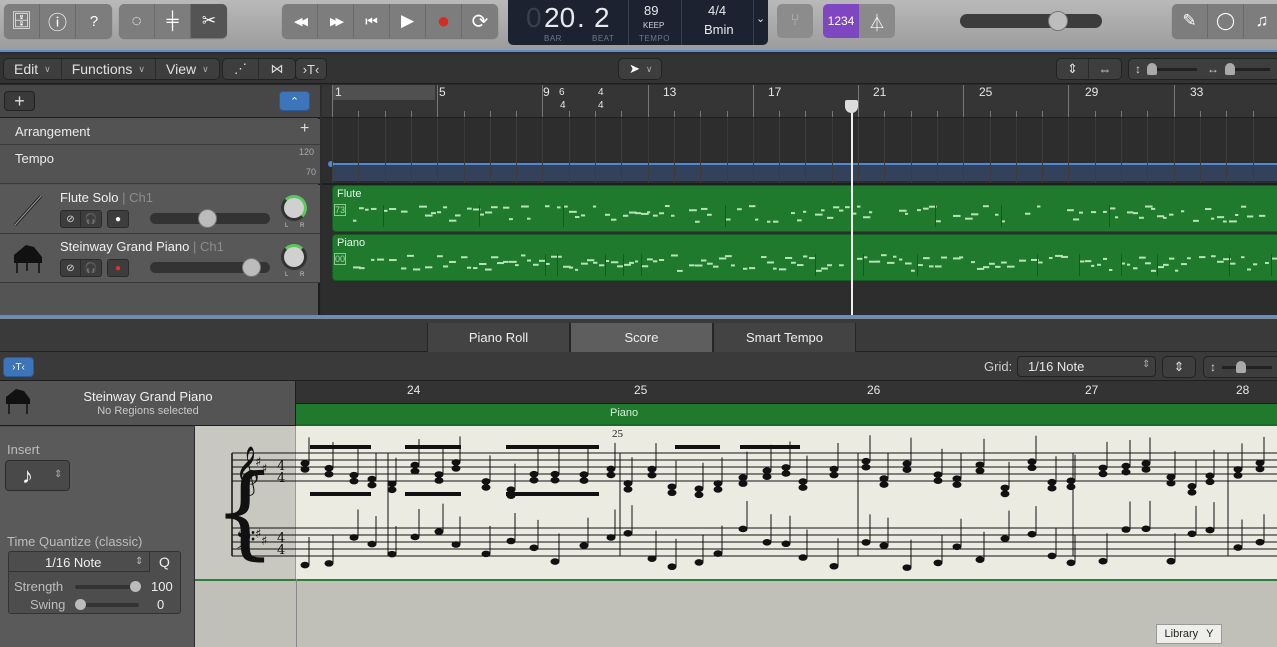 The image size is (1277, 647). What do you see at coordinates (786, 415) in the screenshot?
I see `score-region-bar: Piano` at bounding box center [786, 415].